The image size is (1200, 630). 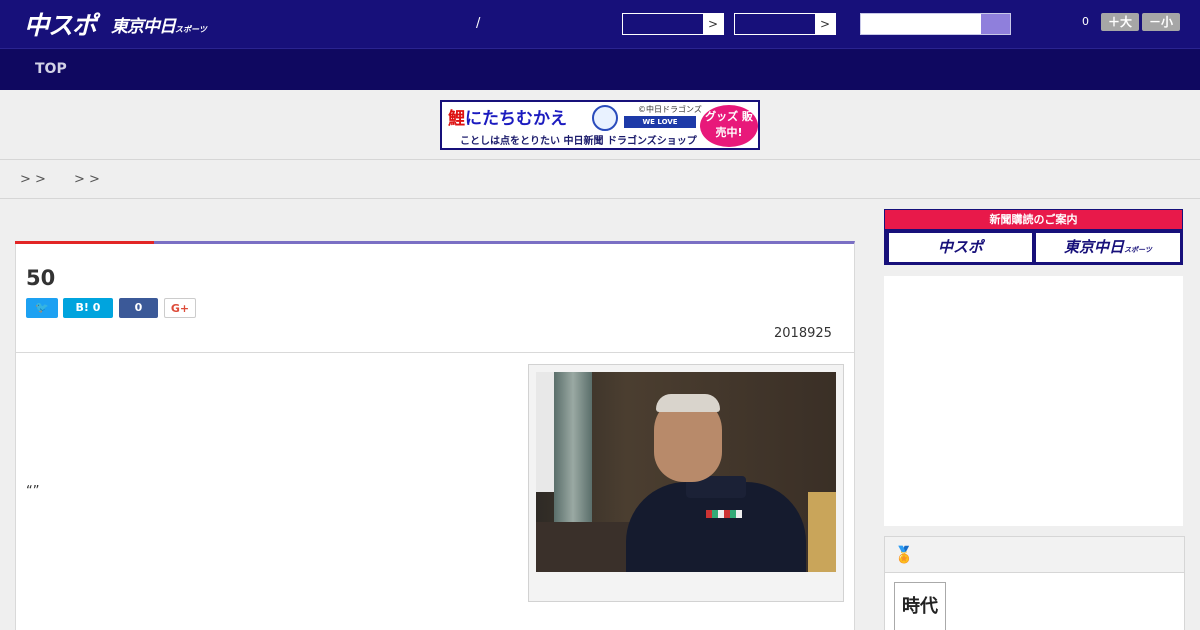 I want to click on google-plus-share-button: G+, so click(x=180, y=308).